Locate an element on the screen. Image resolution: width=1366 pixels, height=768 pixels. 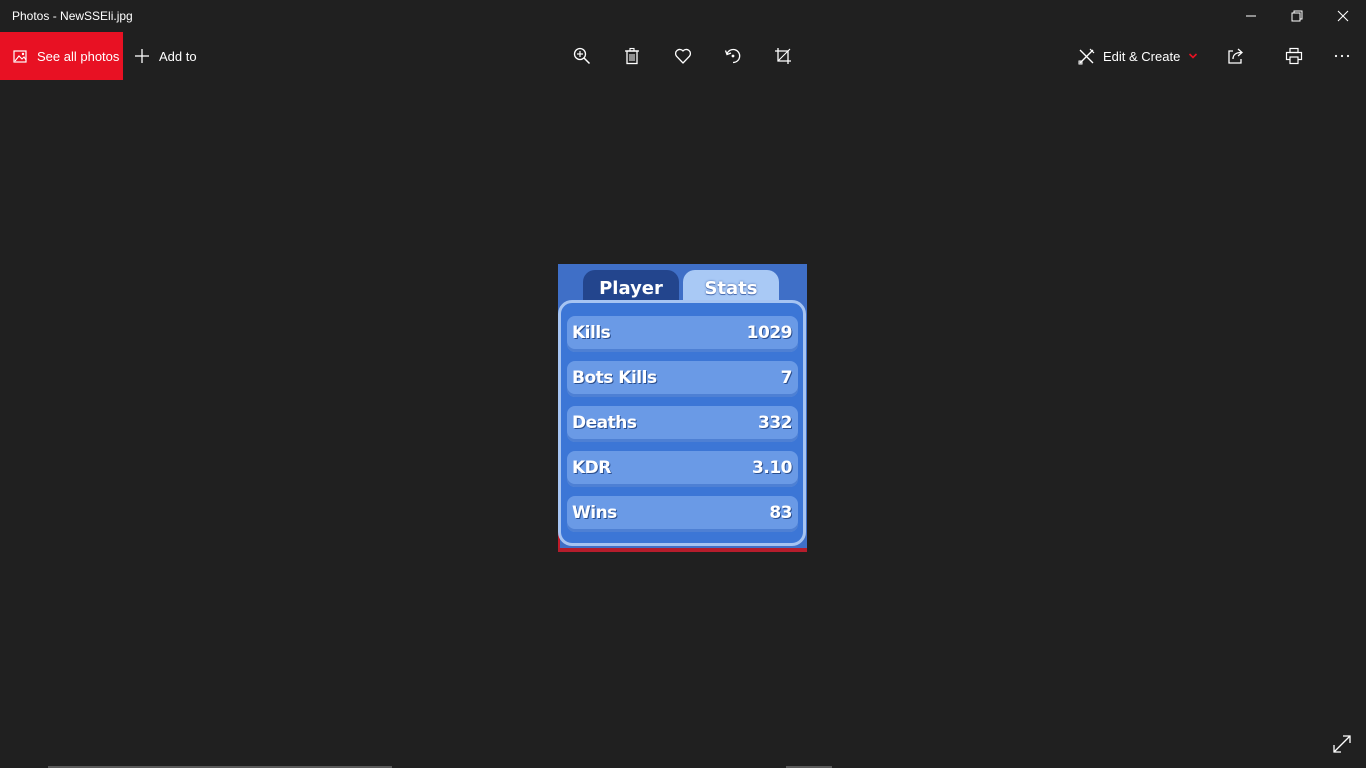
see-all-photos-button: See all photos is located at coordinates (61, 56).